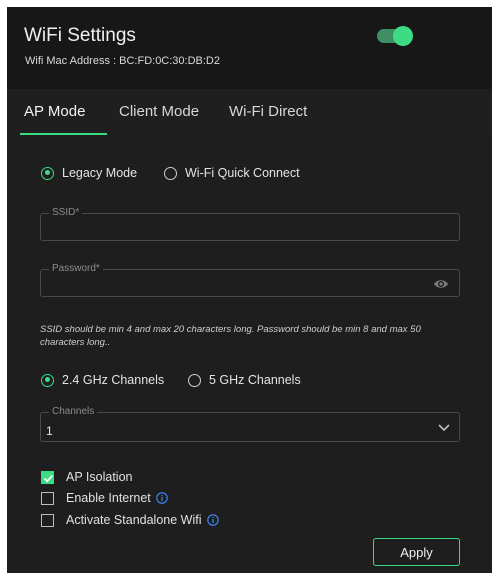 The image size is (499, 576). What do you see at coordinates (54, 111) in the screenshot?
I see `tab-ap-mode: AP Mode` at bounding box center [54, 111].